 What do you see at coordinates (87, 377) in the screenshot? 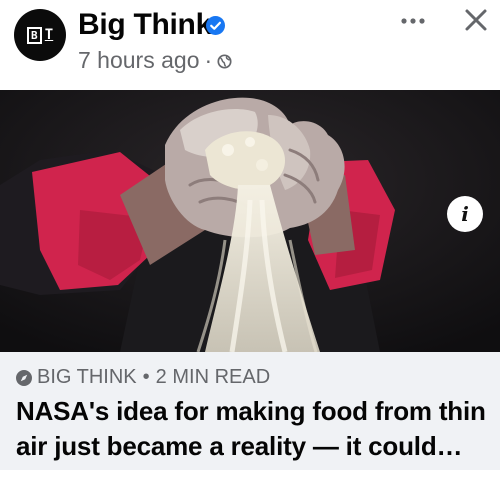
I see `link-source: BIG THINK` at bounding box center [87, 377].